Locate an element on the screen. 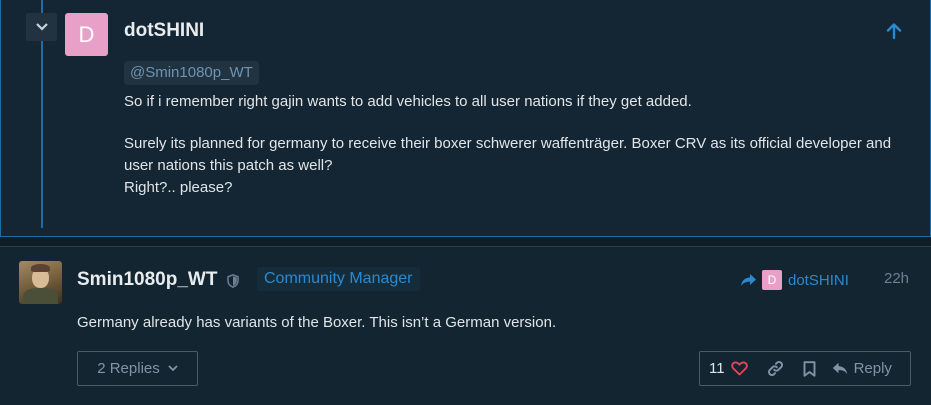 Image resolution: width=931 pixels, height=405 pixels. reply-label: Reply is located at coordinates (872, 368).